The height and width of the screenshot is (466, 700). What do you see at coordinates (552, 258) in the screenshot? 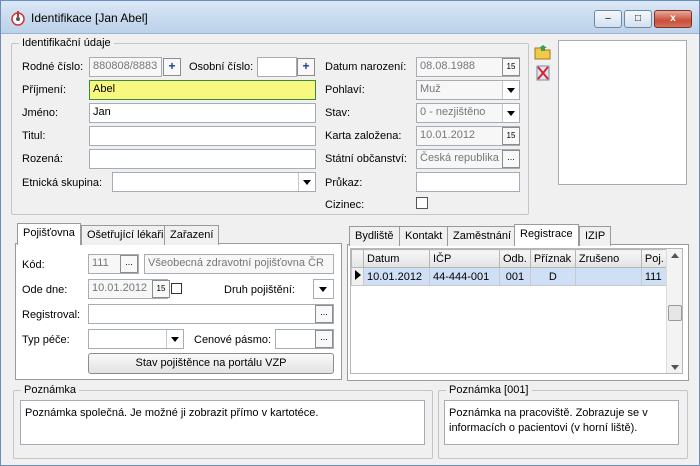
I see `col-header-priznak: Příznak` at bounding box center [552, 258].